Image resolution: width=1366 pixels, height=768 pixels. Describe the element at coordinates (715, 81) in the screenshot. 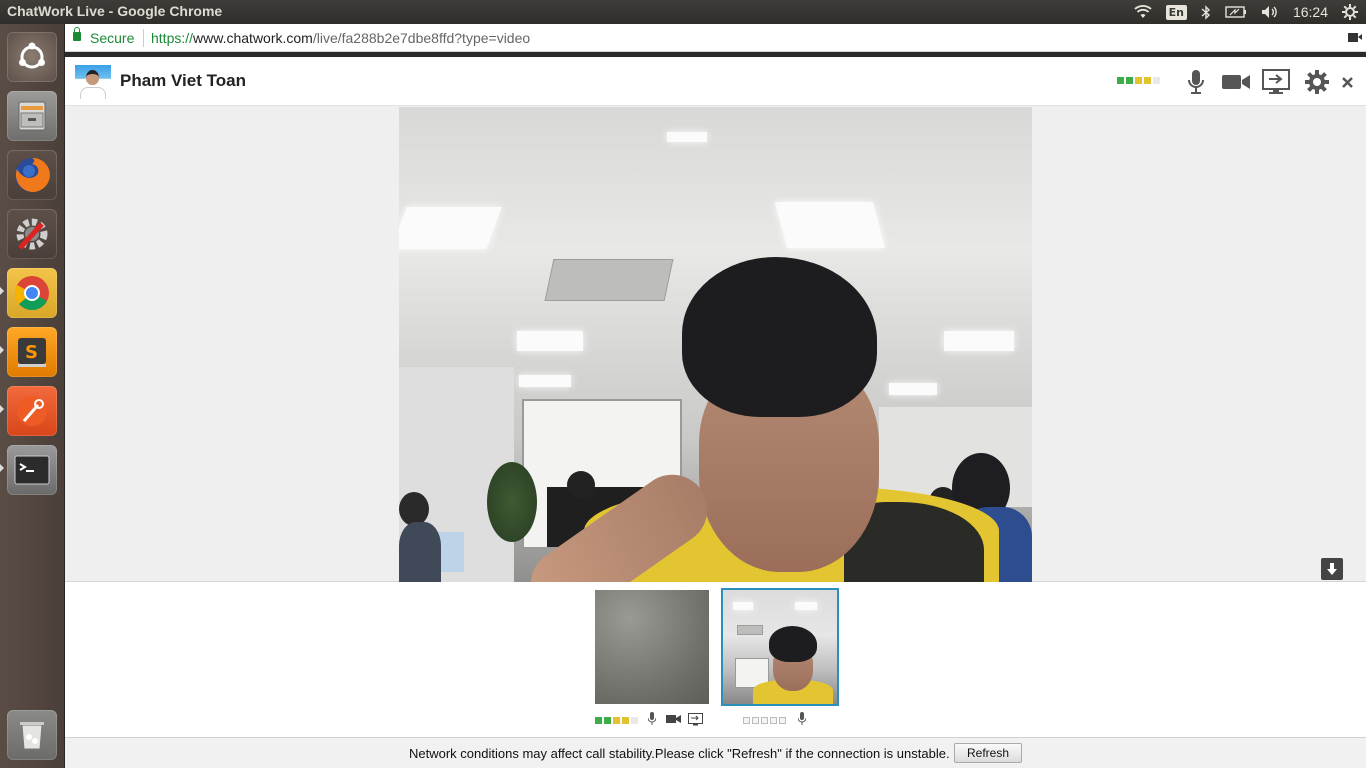

I see `call-header: Pham Viet Toan` at that location.